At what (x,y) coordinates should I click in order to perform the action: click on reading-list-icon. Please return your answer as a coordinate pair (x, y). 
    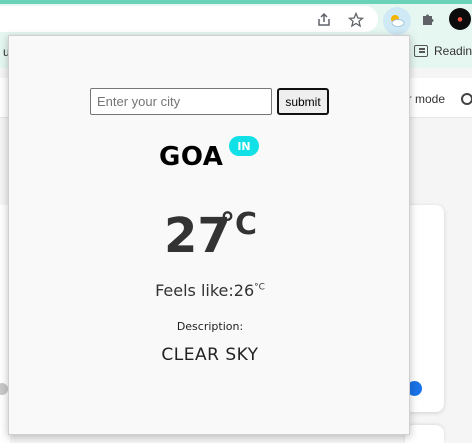
    Looking at the image, I should click on (421, 51).